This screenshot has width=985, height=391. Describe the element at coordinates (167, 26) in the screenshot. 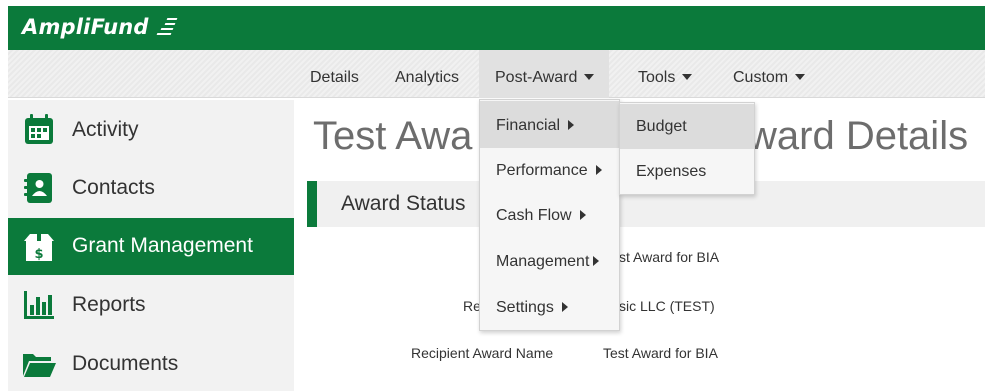

I see `logo-signal-icon` at that location.